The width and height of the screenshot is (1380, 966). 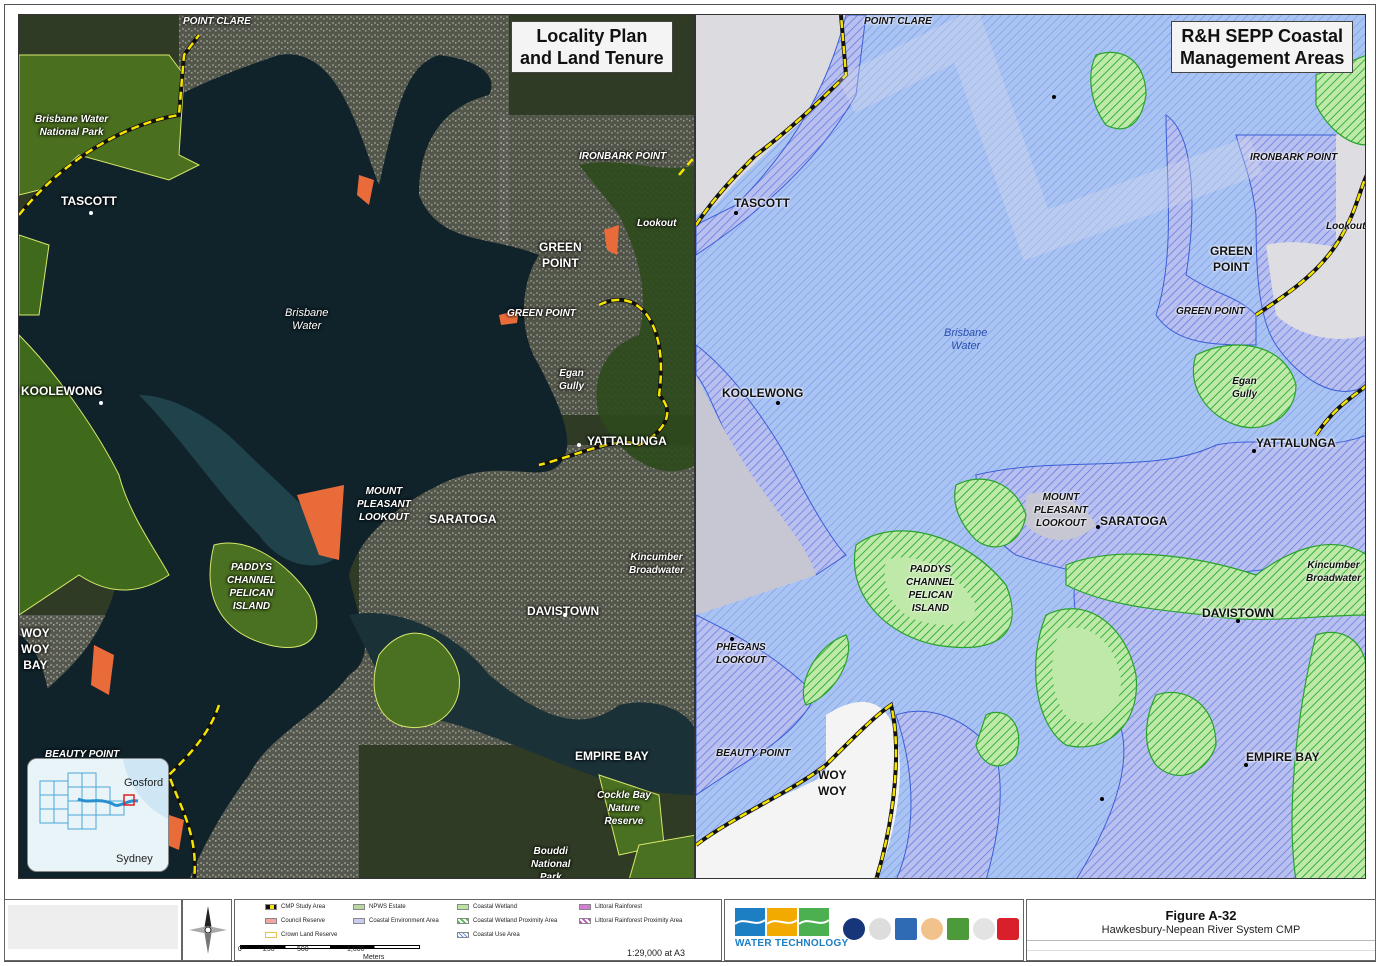 What do you see at coordinates (792, 943) in the screenshot?
I see `water-technology-logo-text: WATER TECHNOLOGY` at bounding box center [792, 943].